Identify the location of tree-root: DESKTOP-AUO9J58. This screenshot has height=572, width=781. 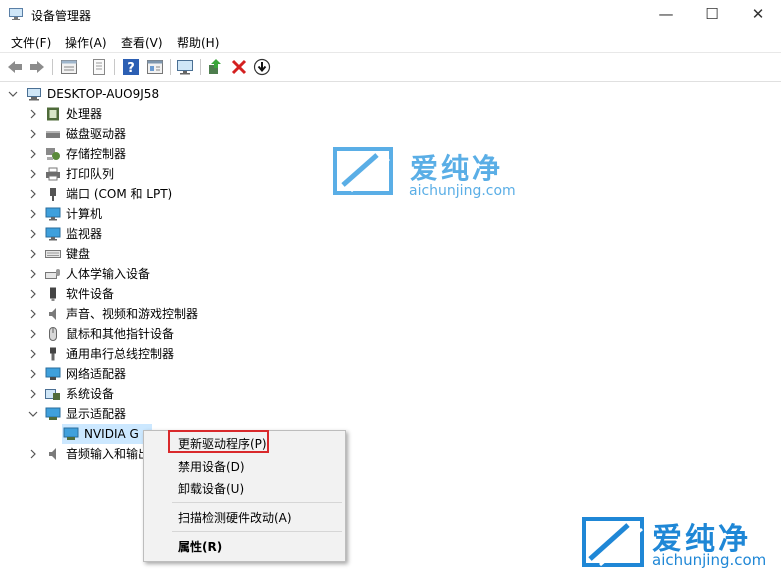
(108, 94).